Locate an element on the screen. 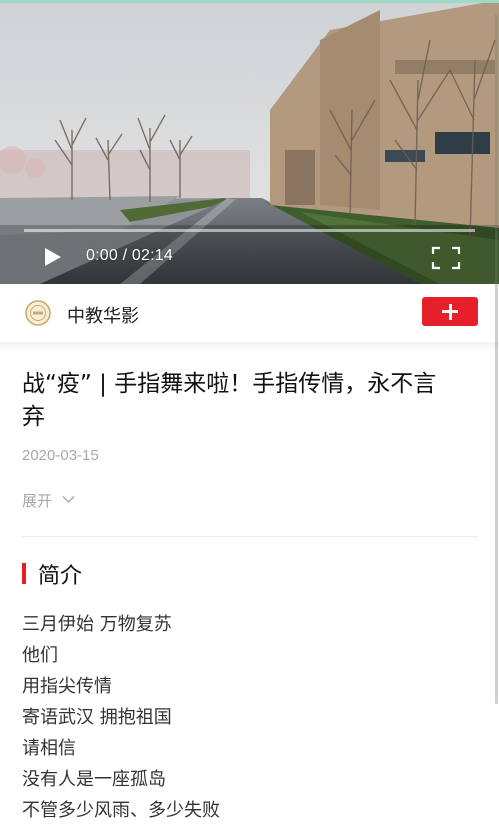 This screenshot has height=826, width=499. expand-button: 展开 is located at coordinates (48, 500).